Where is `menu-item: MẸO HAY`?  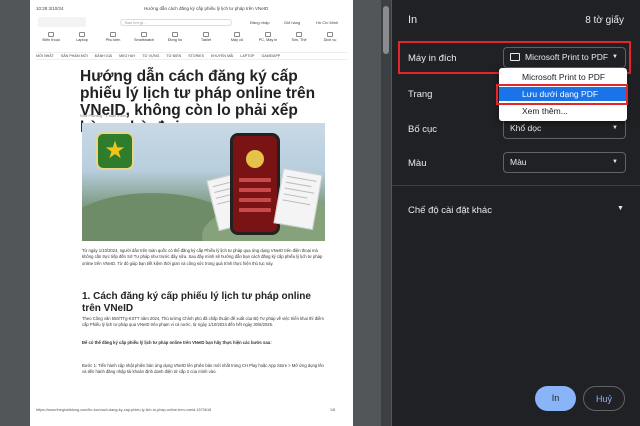 menu-item: MẸO HAY is located at coordinates (127, 56).